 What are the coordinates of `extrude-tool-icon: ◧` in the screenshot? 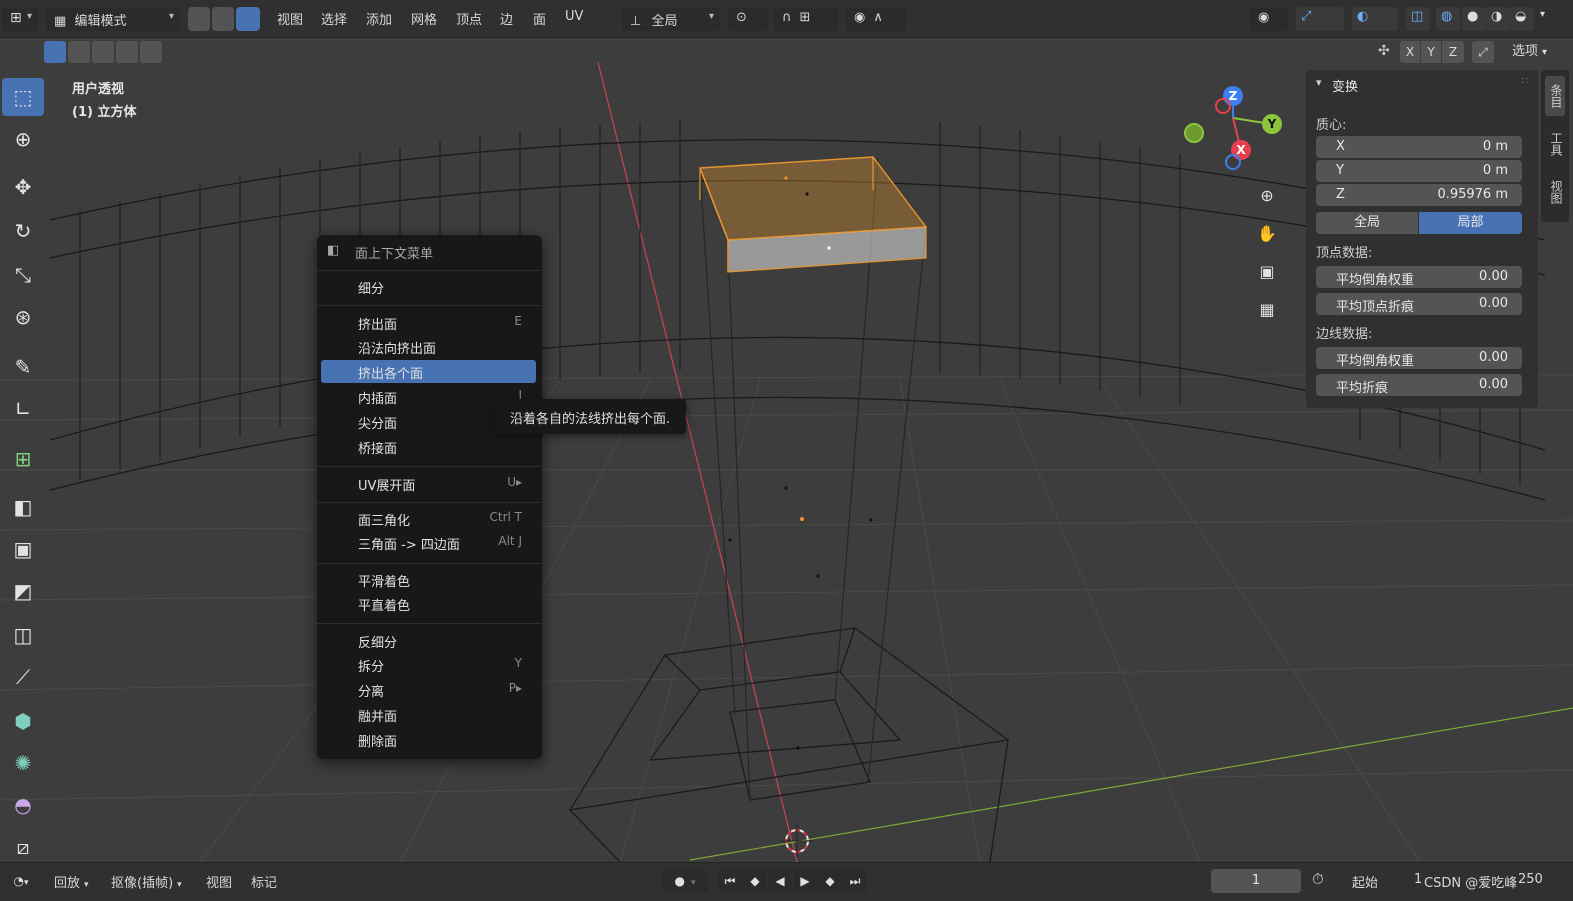 It's located at (23, 507).